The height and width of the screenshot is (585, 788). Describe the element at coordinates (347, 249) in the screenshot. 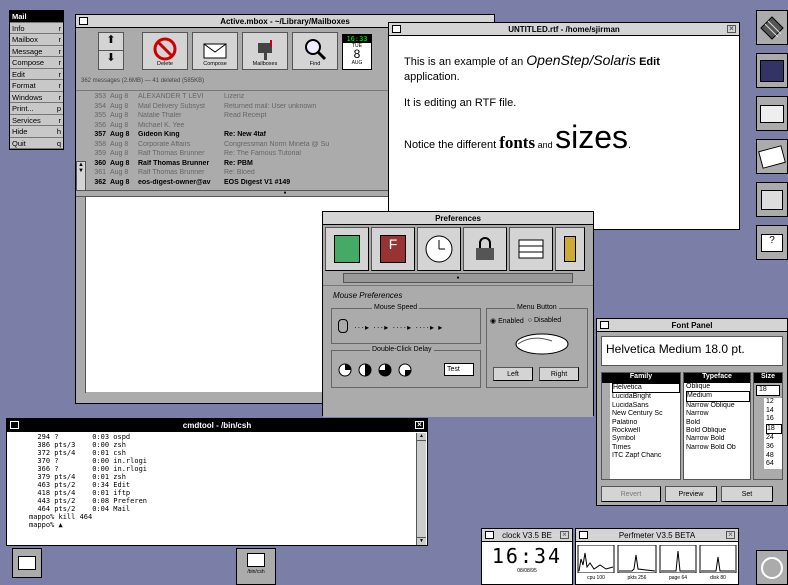

I see `prefs-localization-icon` at that location.